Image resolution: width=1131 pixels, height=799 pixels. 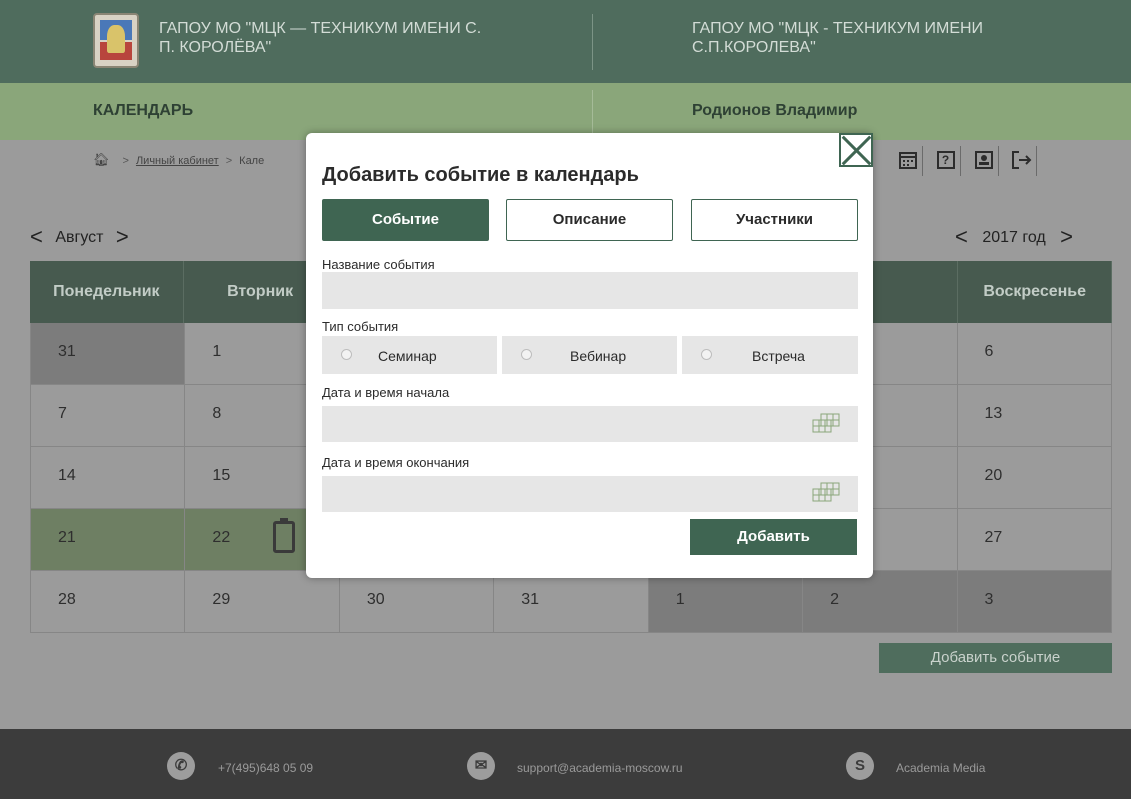 I want to click on day-cell: 14, so click(x=108, y=478).